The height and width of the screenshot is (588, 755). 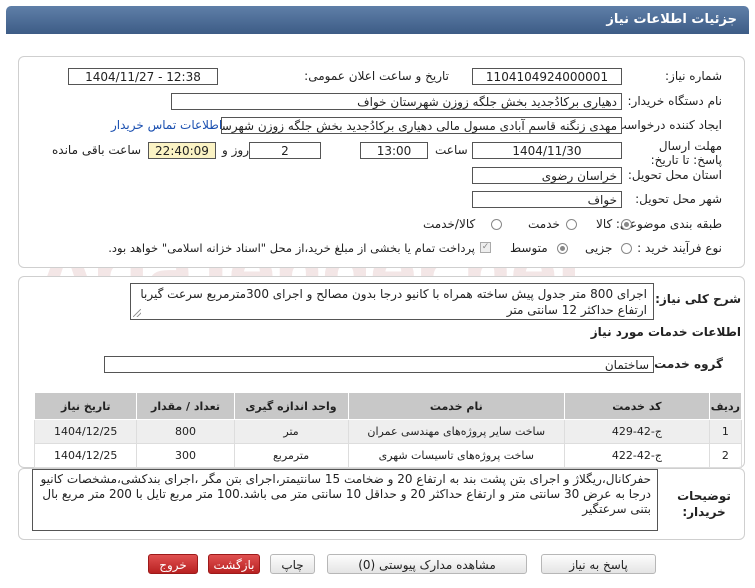 I want to click on page-title: جزئیات اطلاعات نیاز, so click(x=671, y=19).